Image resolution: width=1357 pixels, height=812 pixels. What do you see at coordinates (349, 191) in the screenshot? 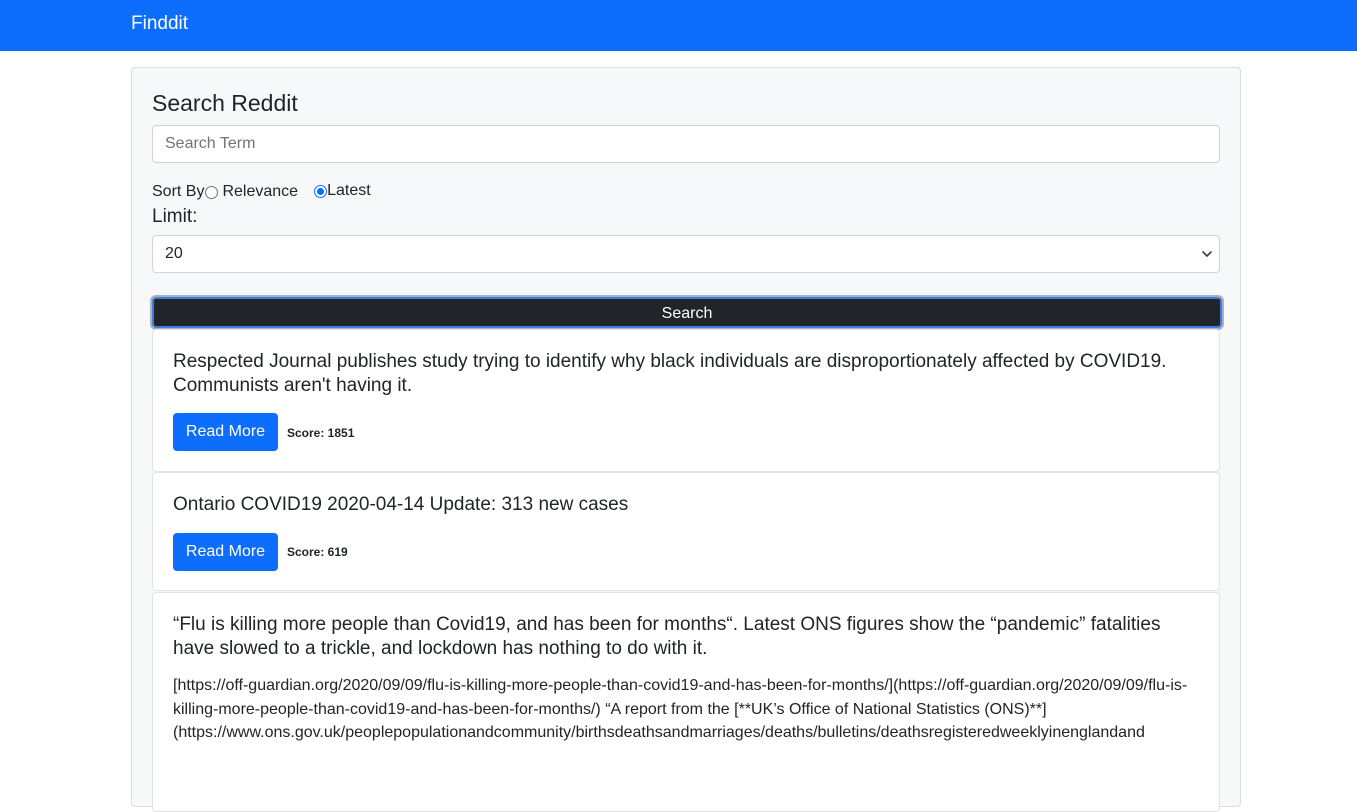
I see `sort-latest-label: Latest` at bounding box center [349, 191].